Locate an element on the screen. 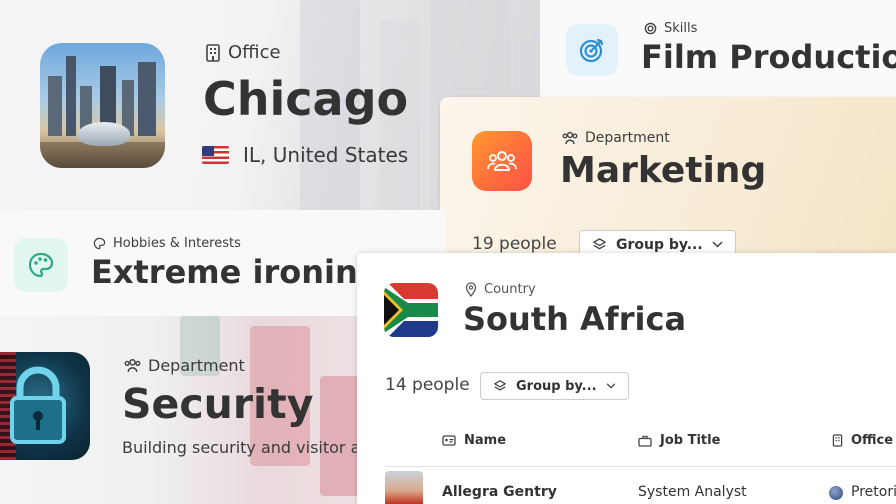 This screenshot has height=504, width=896. country-label: Country is located at coordinates (500, 289).